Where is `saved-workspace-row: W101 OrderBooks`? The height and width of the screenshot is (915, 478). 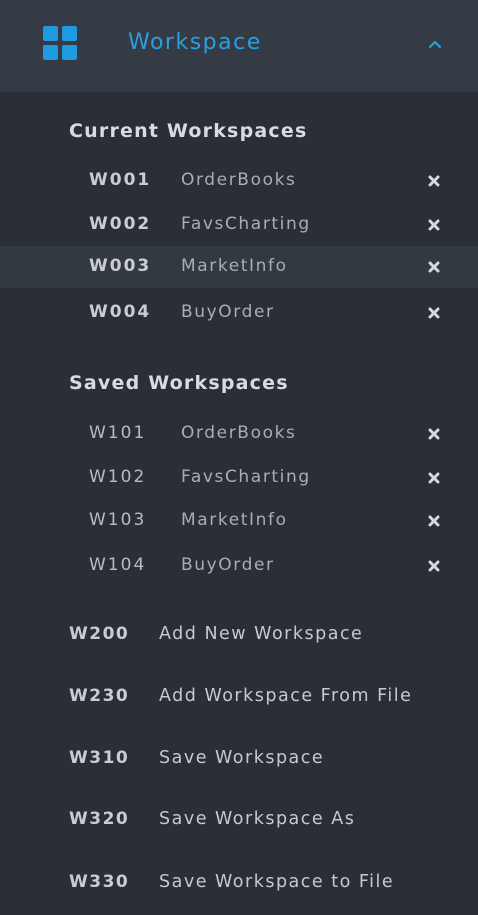 saved-workspace-row: W101 OrderBooks is located at coordinates (239, 434).